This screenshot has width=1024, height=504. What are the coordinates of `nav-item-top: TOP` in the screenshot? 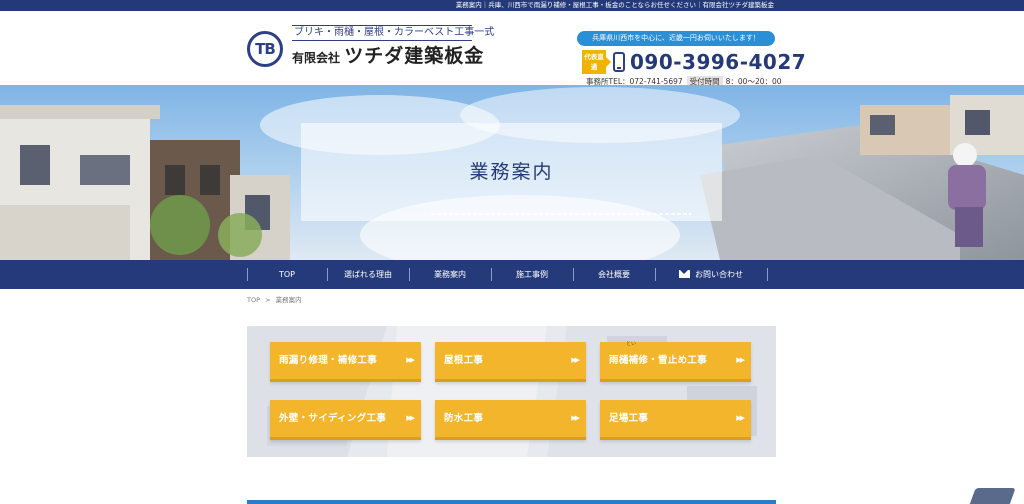 It's located at (287, 274).